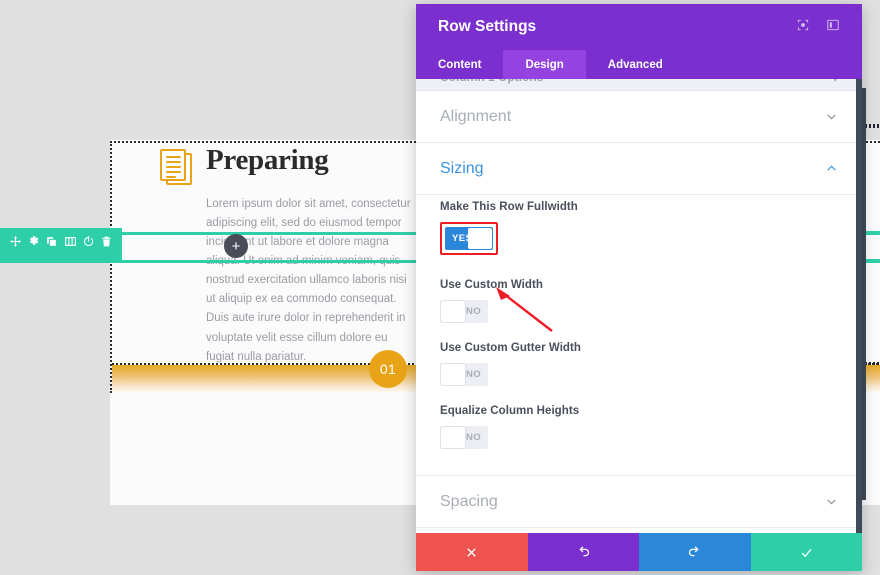 The height and width of the screenshot is (575, 880). Describe the element at coordinates (491, 81) in the screenshot. I see `partial-section-label: Column 1 Options` at that location.